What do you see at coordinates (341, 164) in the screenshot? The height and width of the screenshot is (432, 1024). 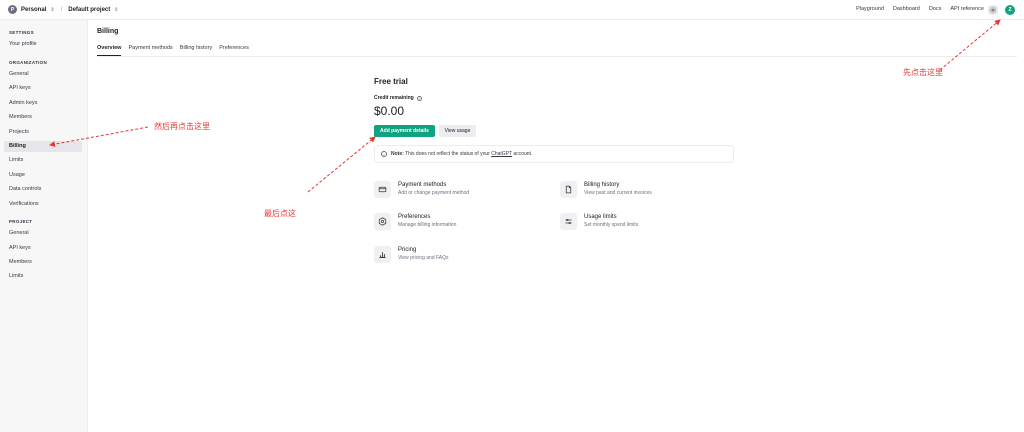 I see `annotation-arrow-last` at bounding box center [341, 164].